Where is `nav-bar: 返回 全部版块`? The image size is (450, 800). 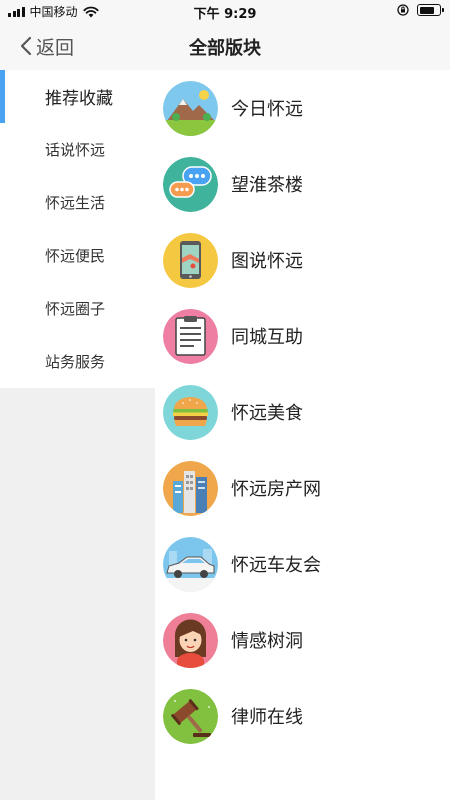
nav-bar: 返回 全部版块 is located at coordinates (225, 46).